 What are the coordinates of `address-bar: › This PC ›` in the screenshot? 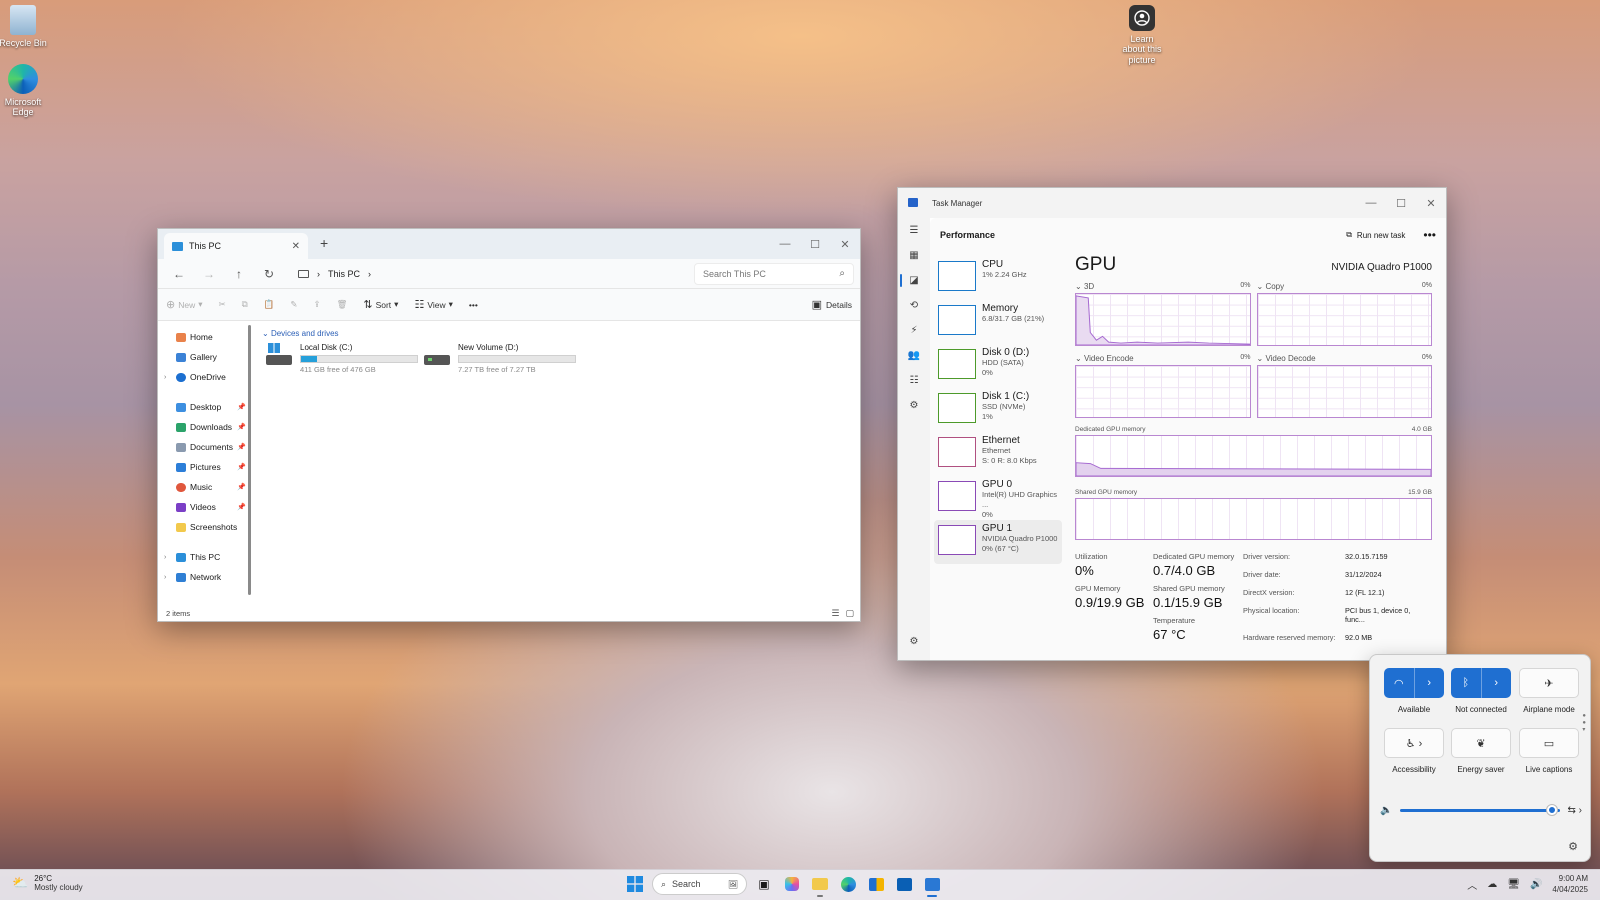 It's located at (489, 274).